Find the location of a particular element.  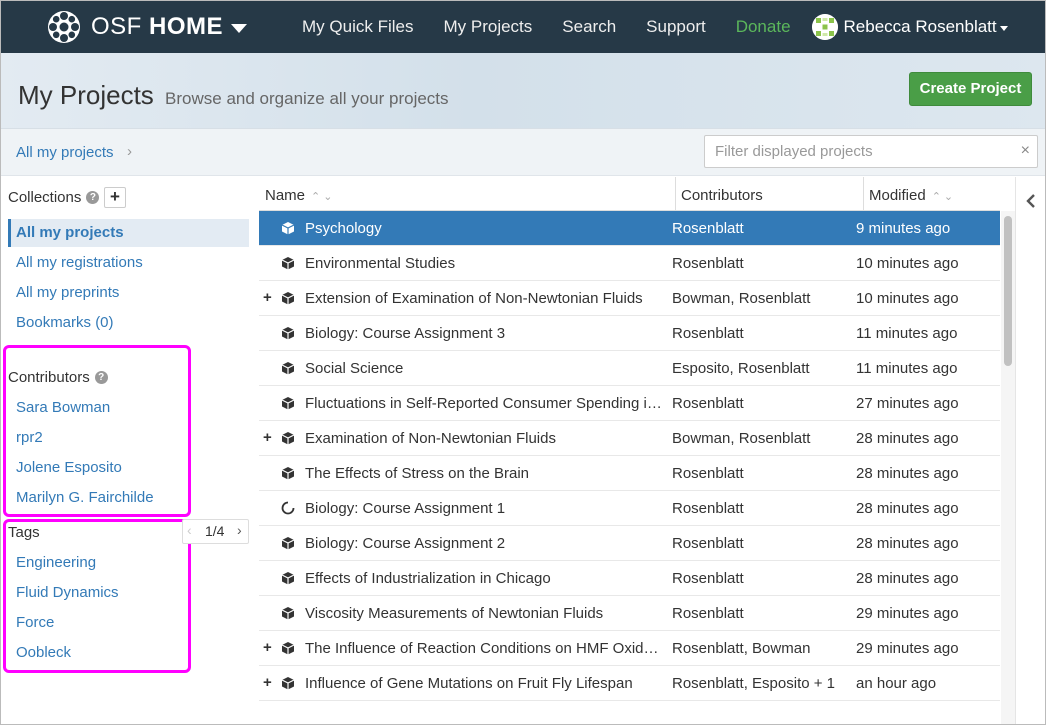

column-header-modified: Modified ⌃⌄ is located at coordinates (909, 194).